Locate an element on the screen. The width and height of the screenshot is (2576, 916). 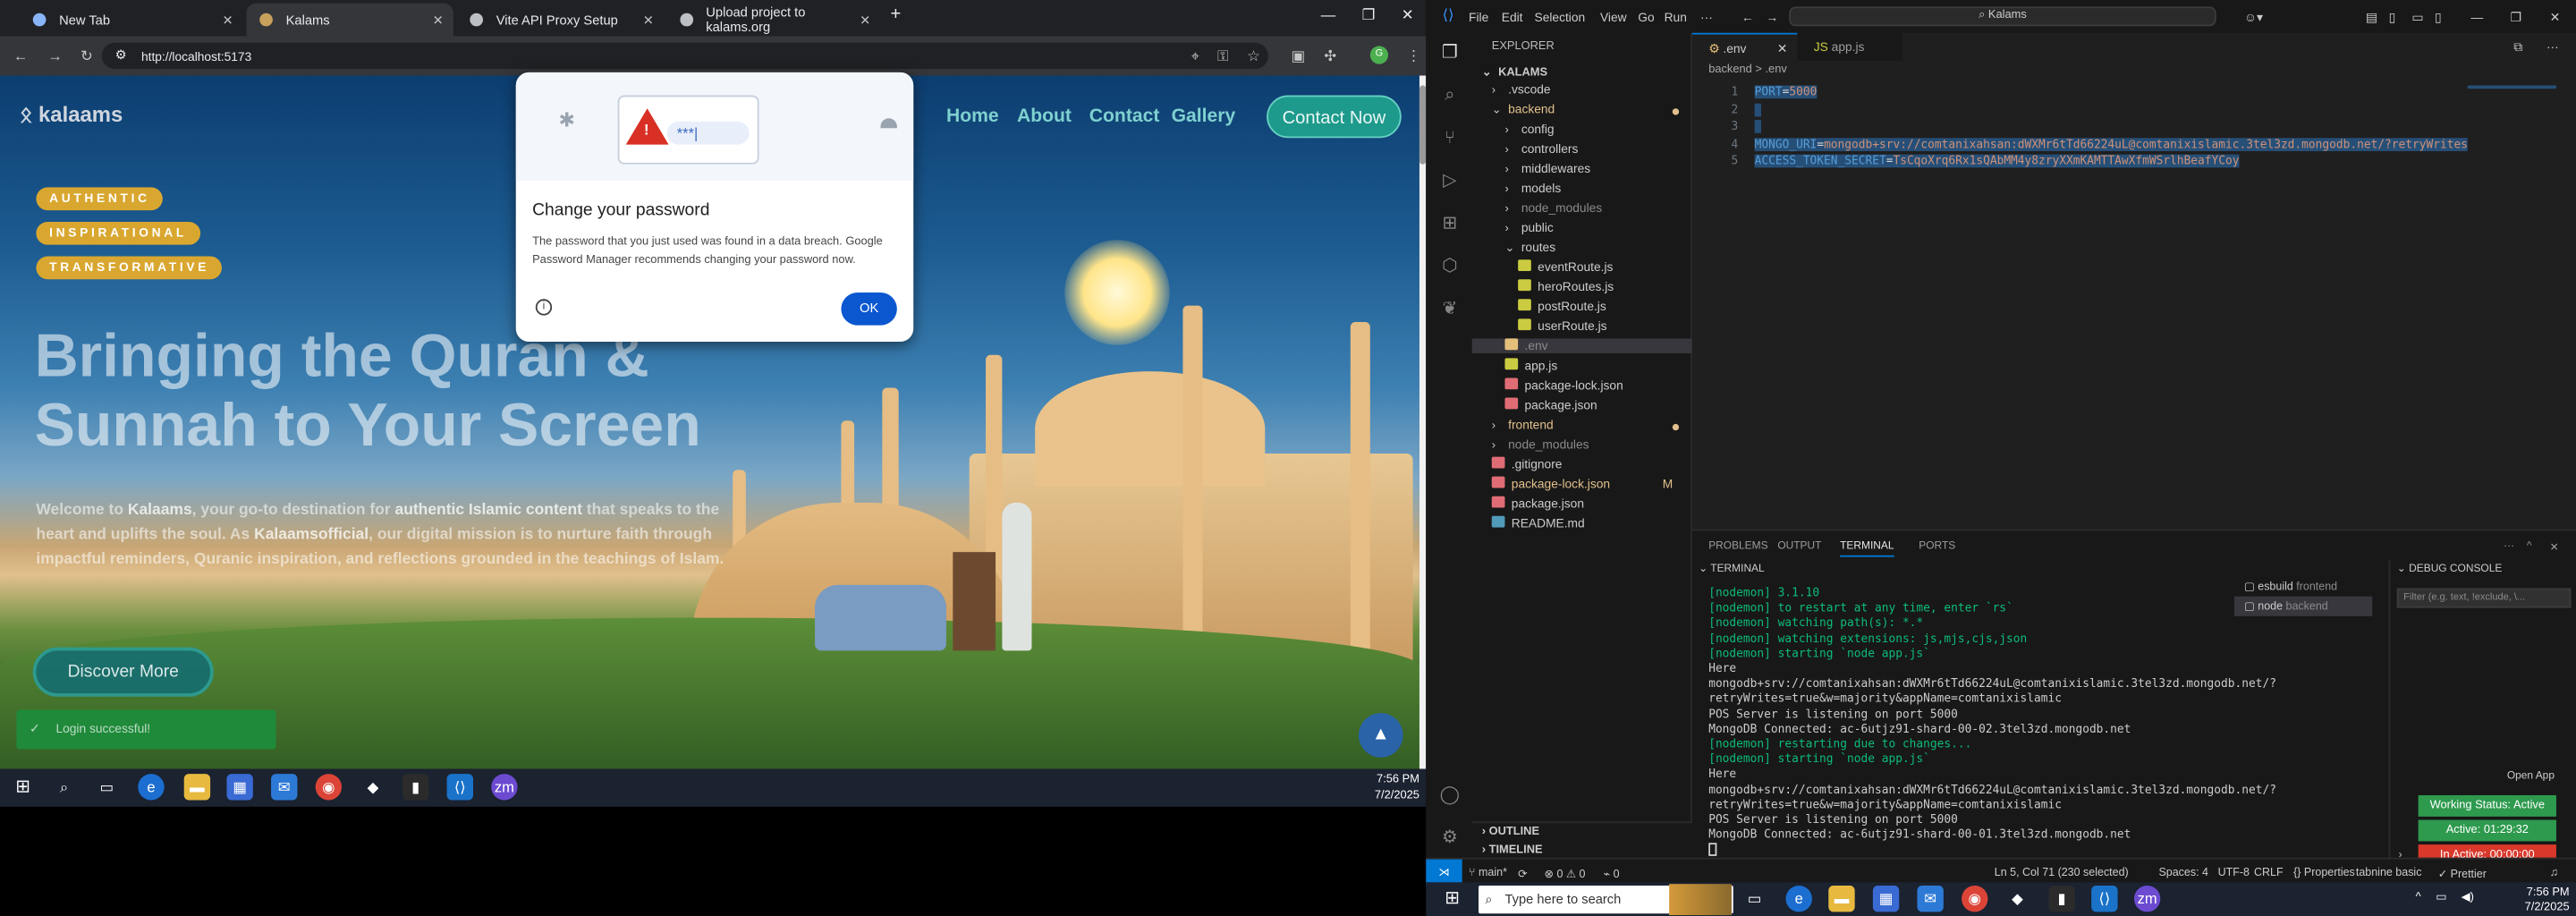
file-package-json: package.json is located at coordinates (1597, 404).